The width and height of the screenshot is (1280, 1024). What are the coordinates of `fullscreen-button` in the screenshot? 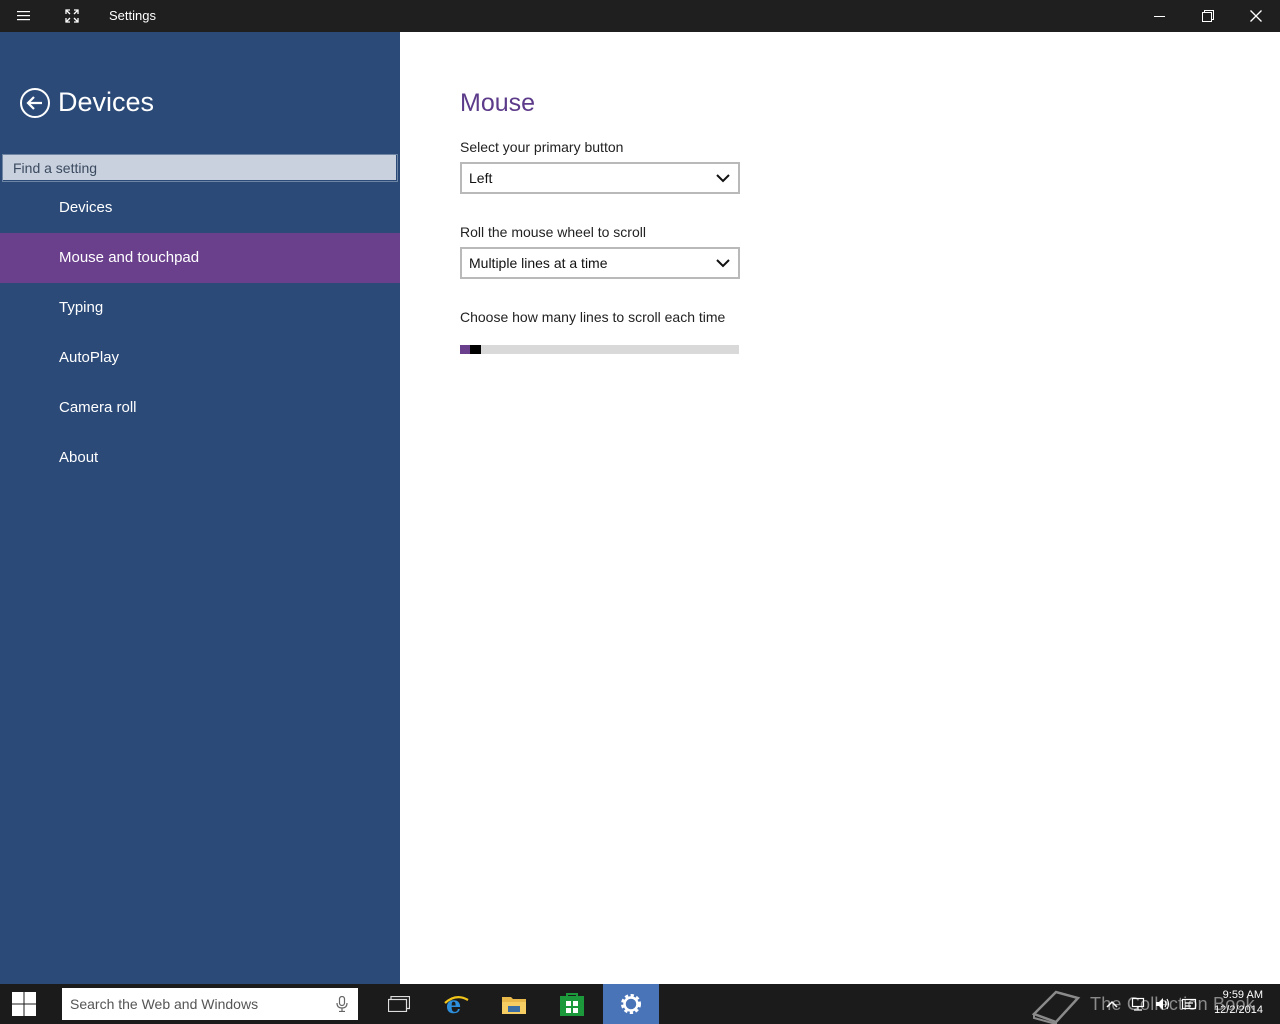 It's located at (72, 16).